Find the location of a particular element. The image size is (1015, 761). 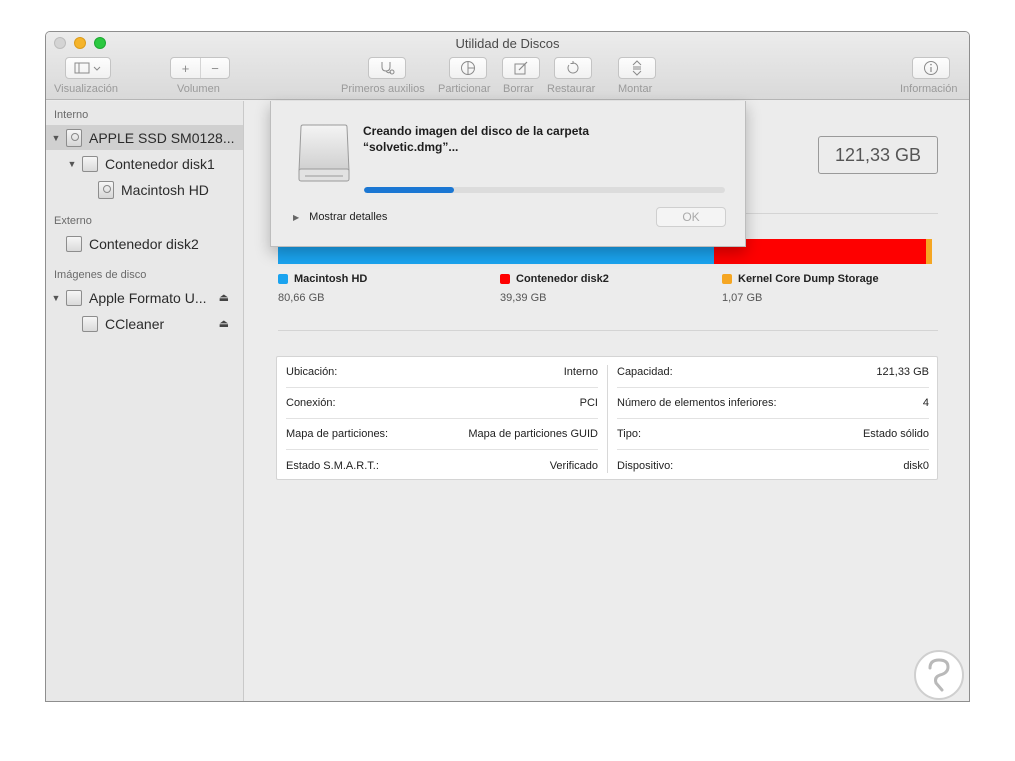

hard-drive-icon is located at coordinates (324, 153).